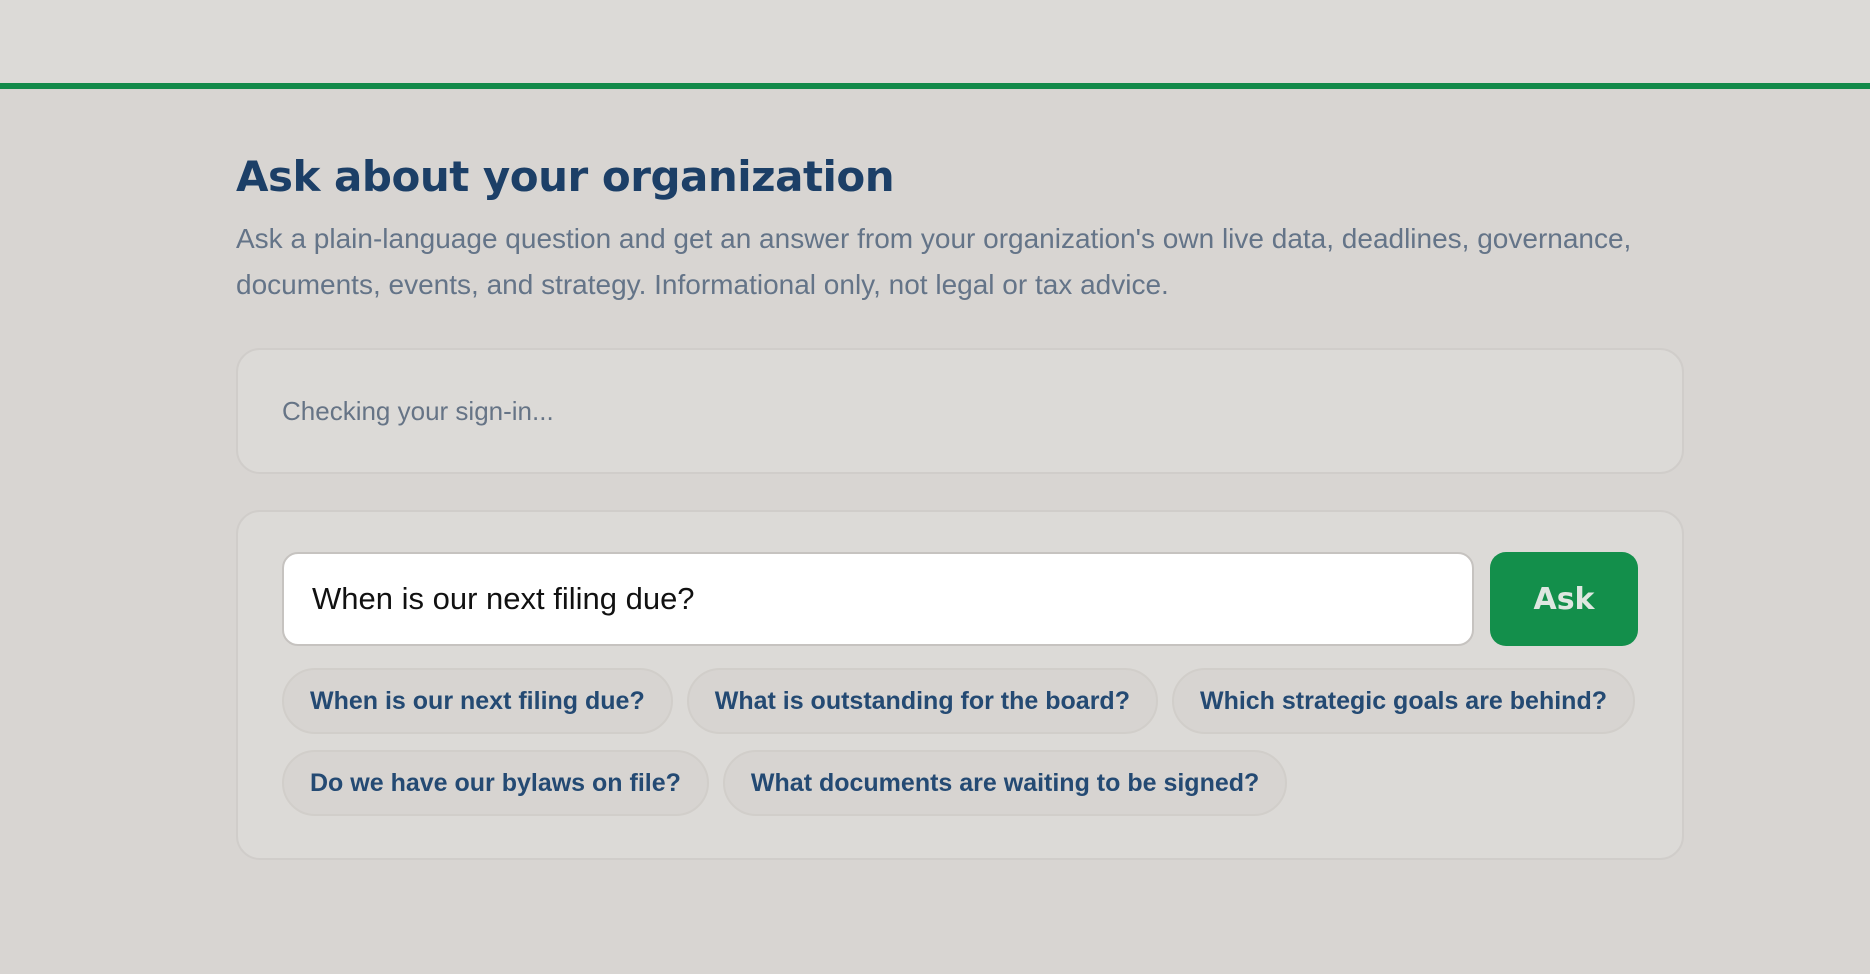 The height and width of the screenshot is (974, 1870). I want to click on suggestion-chip-documents-to-sign: What documents are waiting to be signed?, so click(1005, 783).